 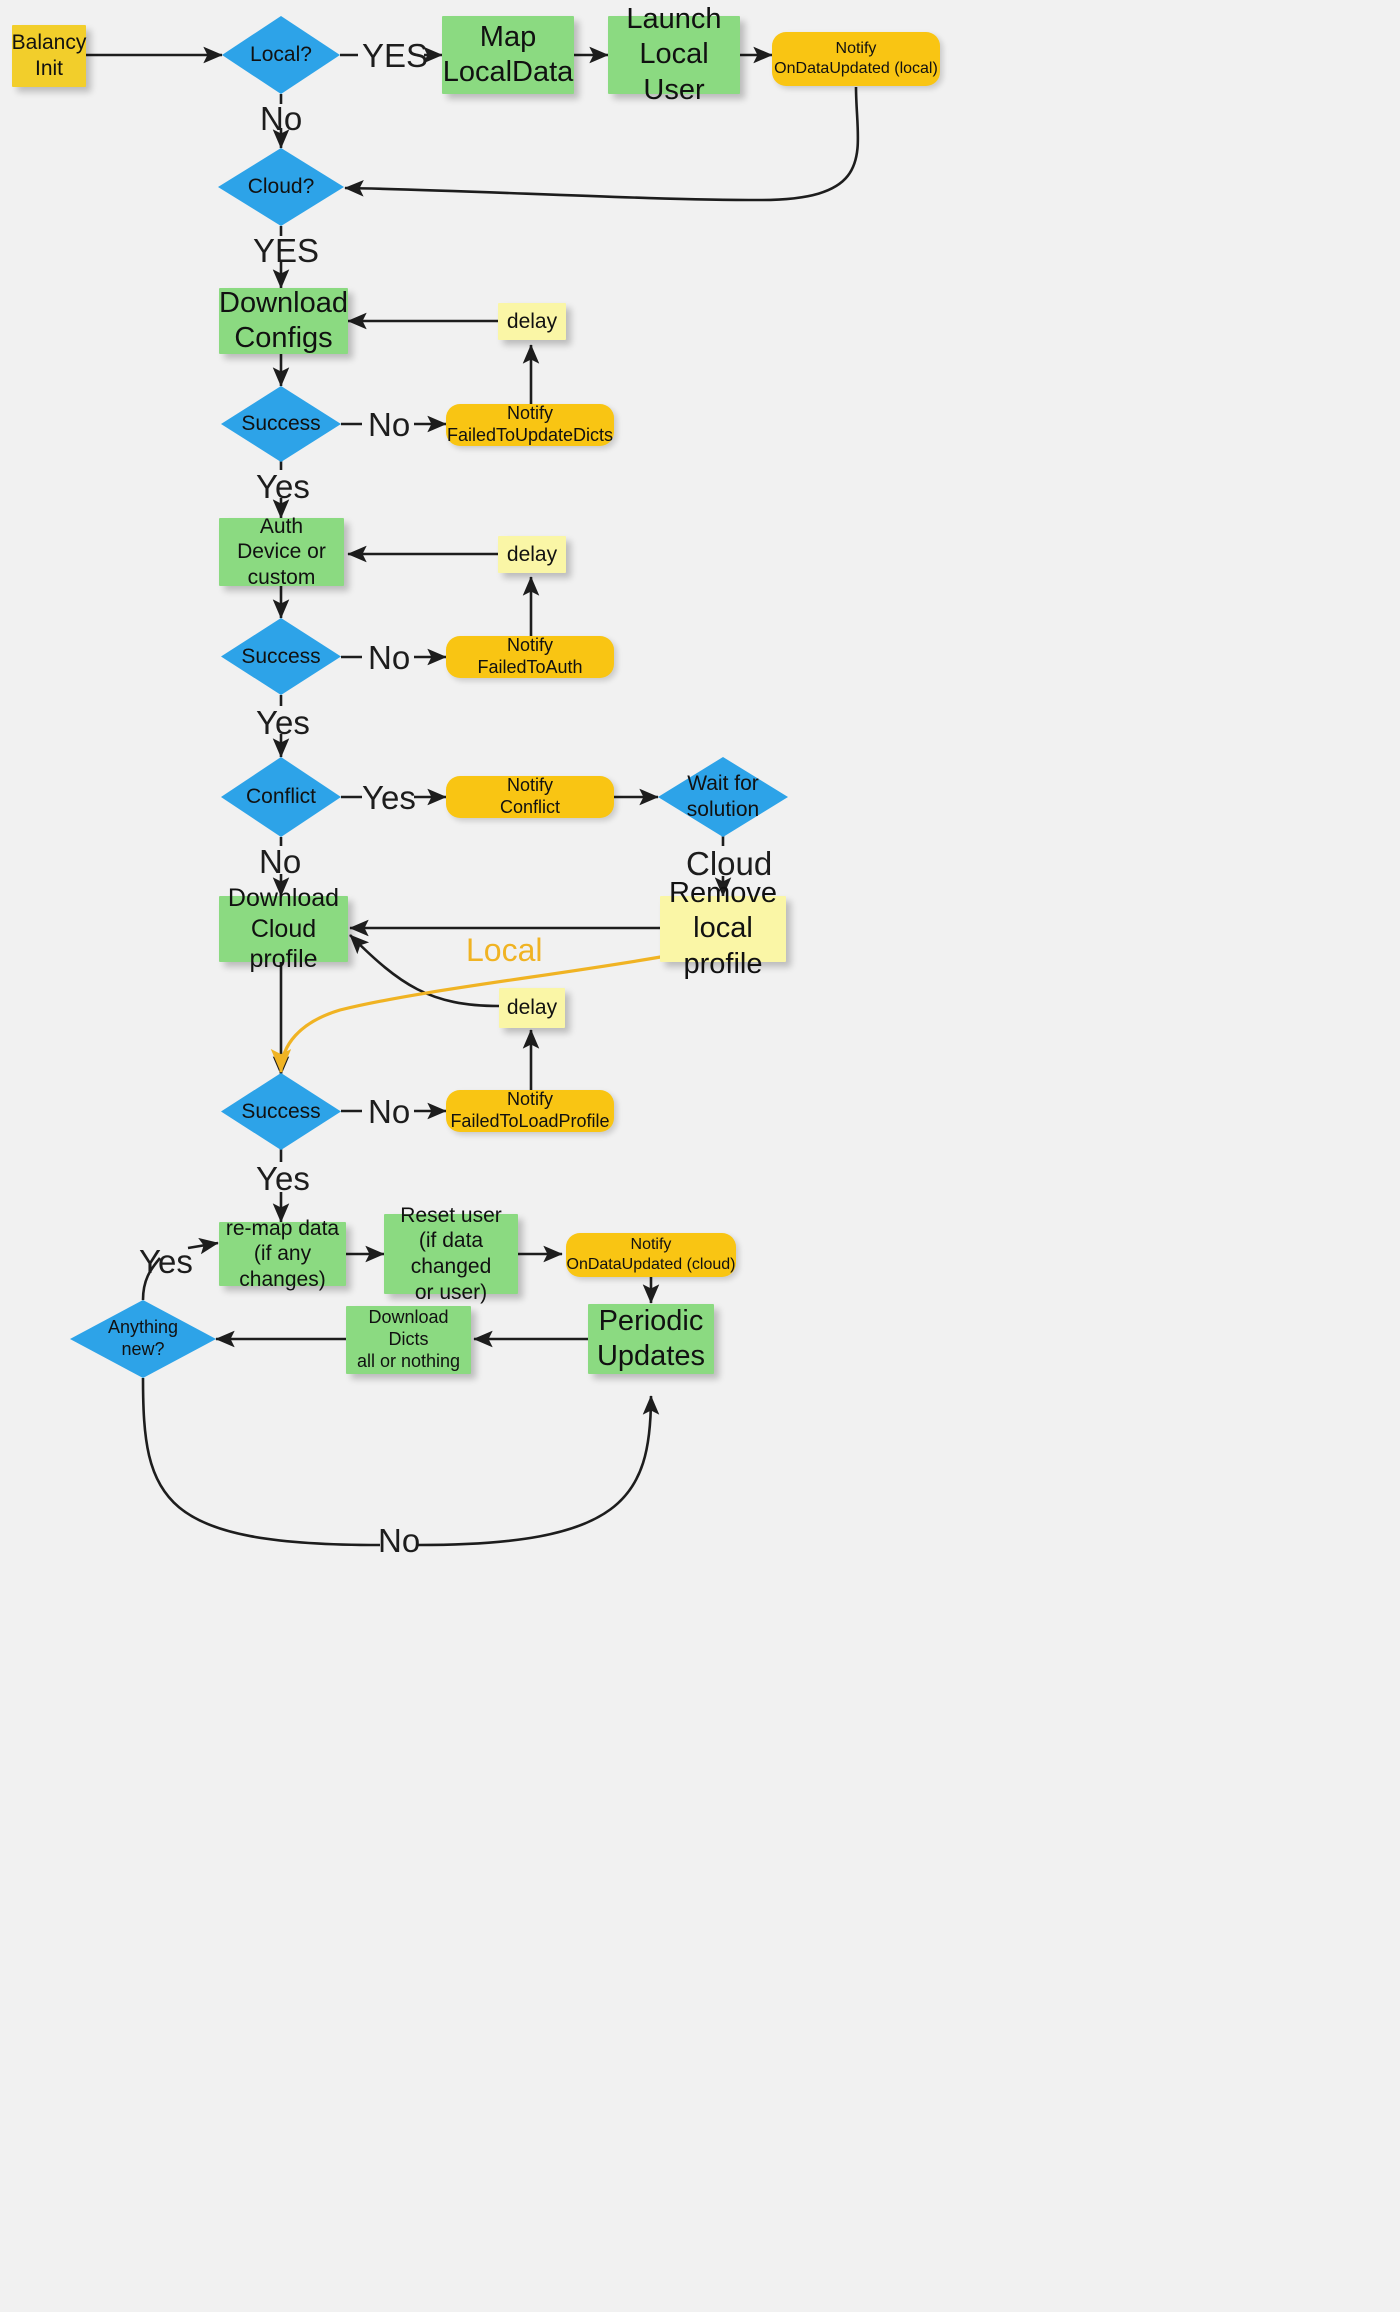 I want to click on node-download-configs: Download Configs, so click(x=283, y=320).